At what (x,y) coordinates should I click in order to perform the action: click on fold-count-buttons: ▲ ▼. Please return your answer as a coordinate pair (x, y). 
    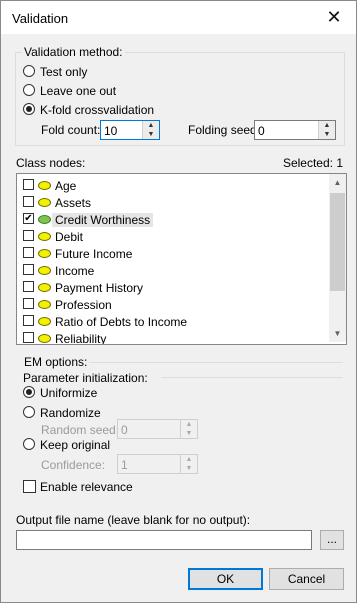
    Looking at the image, I should click on (150, 130).